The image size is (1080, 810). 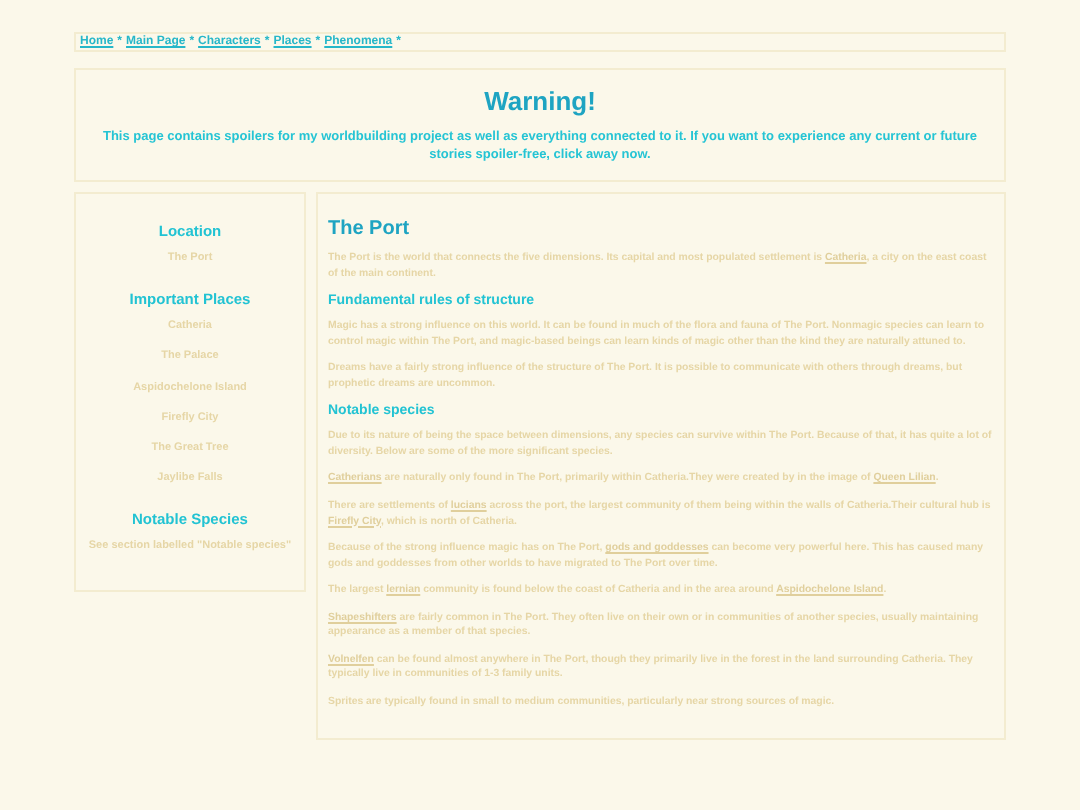 What do you see at coordinates (540, 101) in the screenshot?
I see `warning-title: Warning!` at bounding box center [540, 101].